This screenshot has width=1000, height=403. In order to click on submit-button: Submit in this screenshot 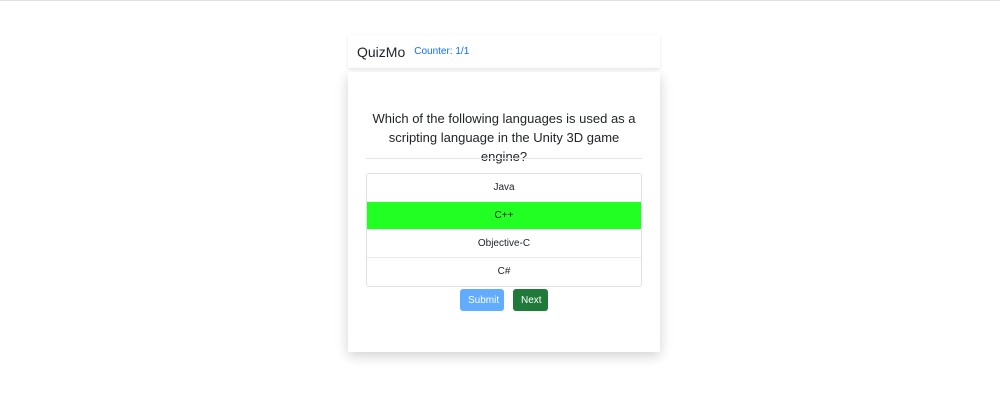, I will do `click(482, 300)`.